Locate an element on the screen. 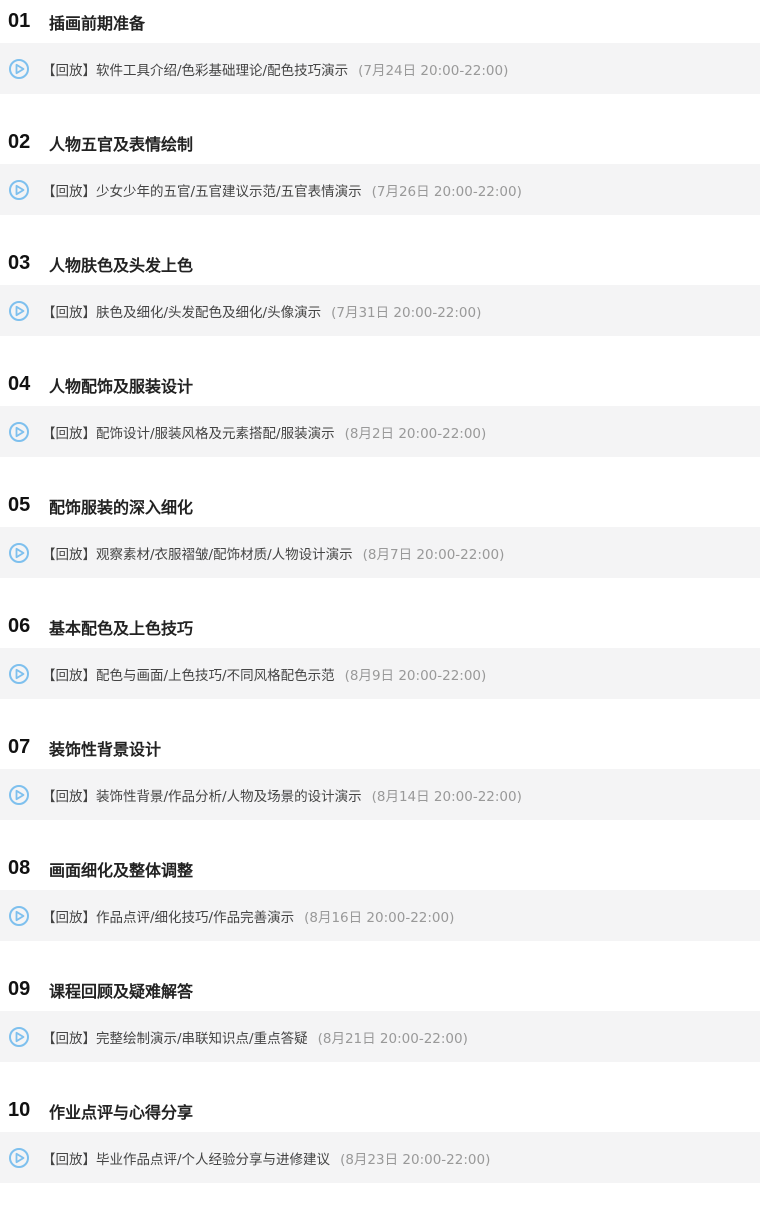 The image size is (760, 1210). lesson-time: (8月16日 20:00-22:00) is located at coordinates (379, 917).